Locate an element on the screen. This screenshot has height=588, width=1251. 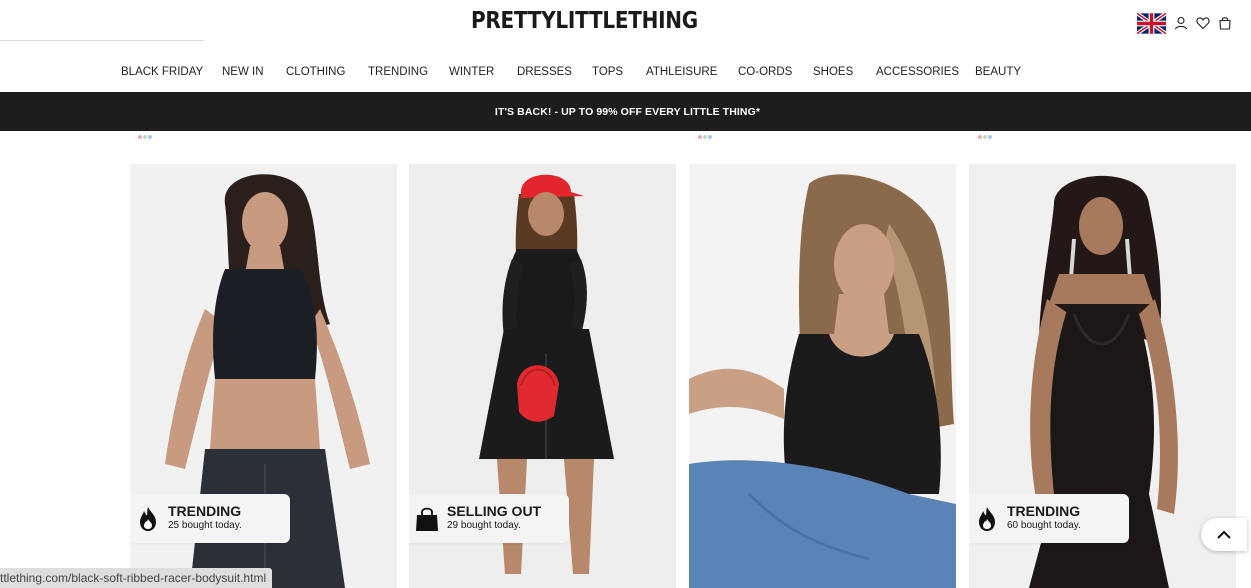
nav-item-accessories: ACCESSORIES is located at coordinates (917, 72).